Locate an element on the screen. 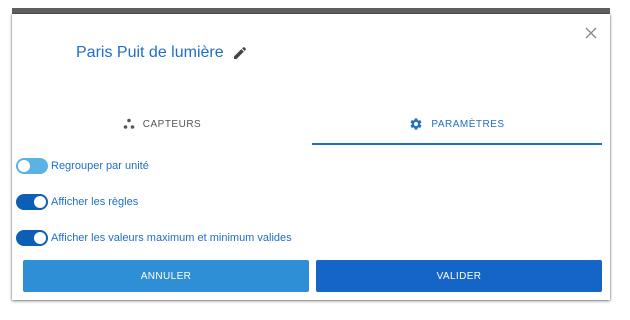 This screenshot has width=630, height=320. dialog-header: Paris Puit de lumière is located at coordinates (162, 53).